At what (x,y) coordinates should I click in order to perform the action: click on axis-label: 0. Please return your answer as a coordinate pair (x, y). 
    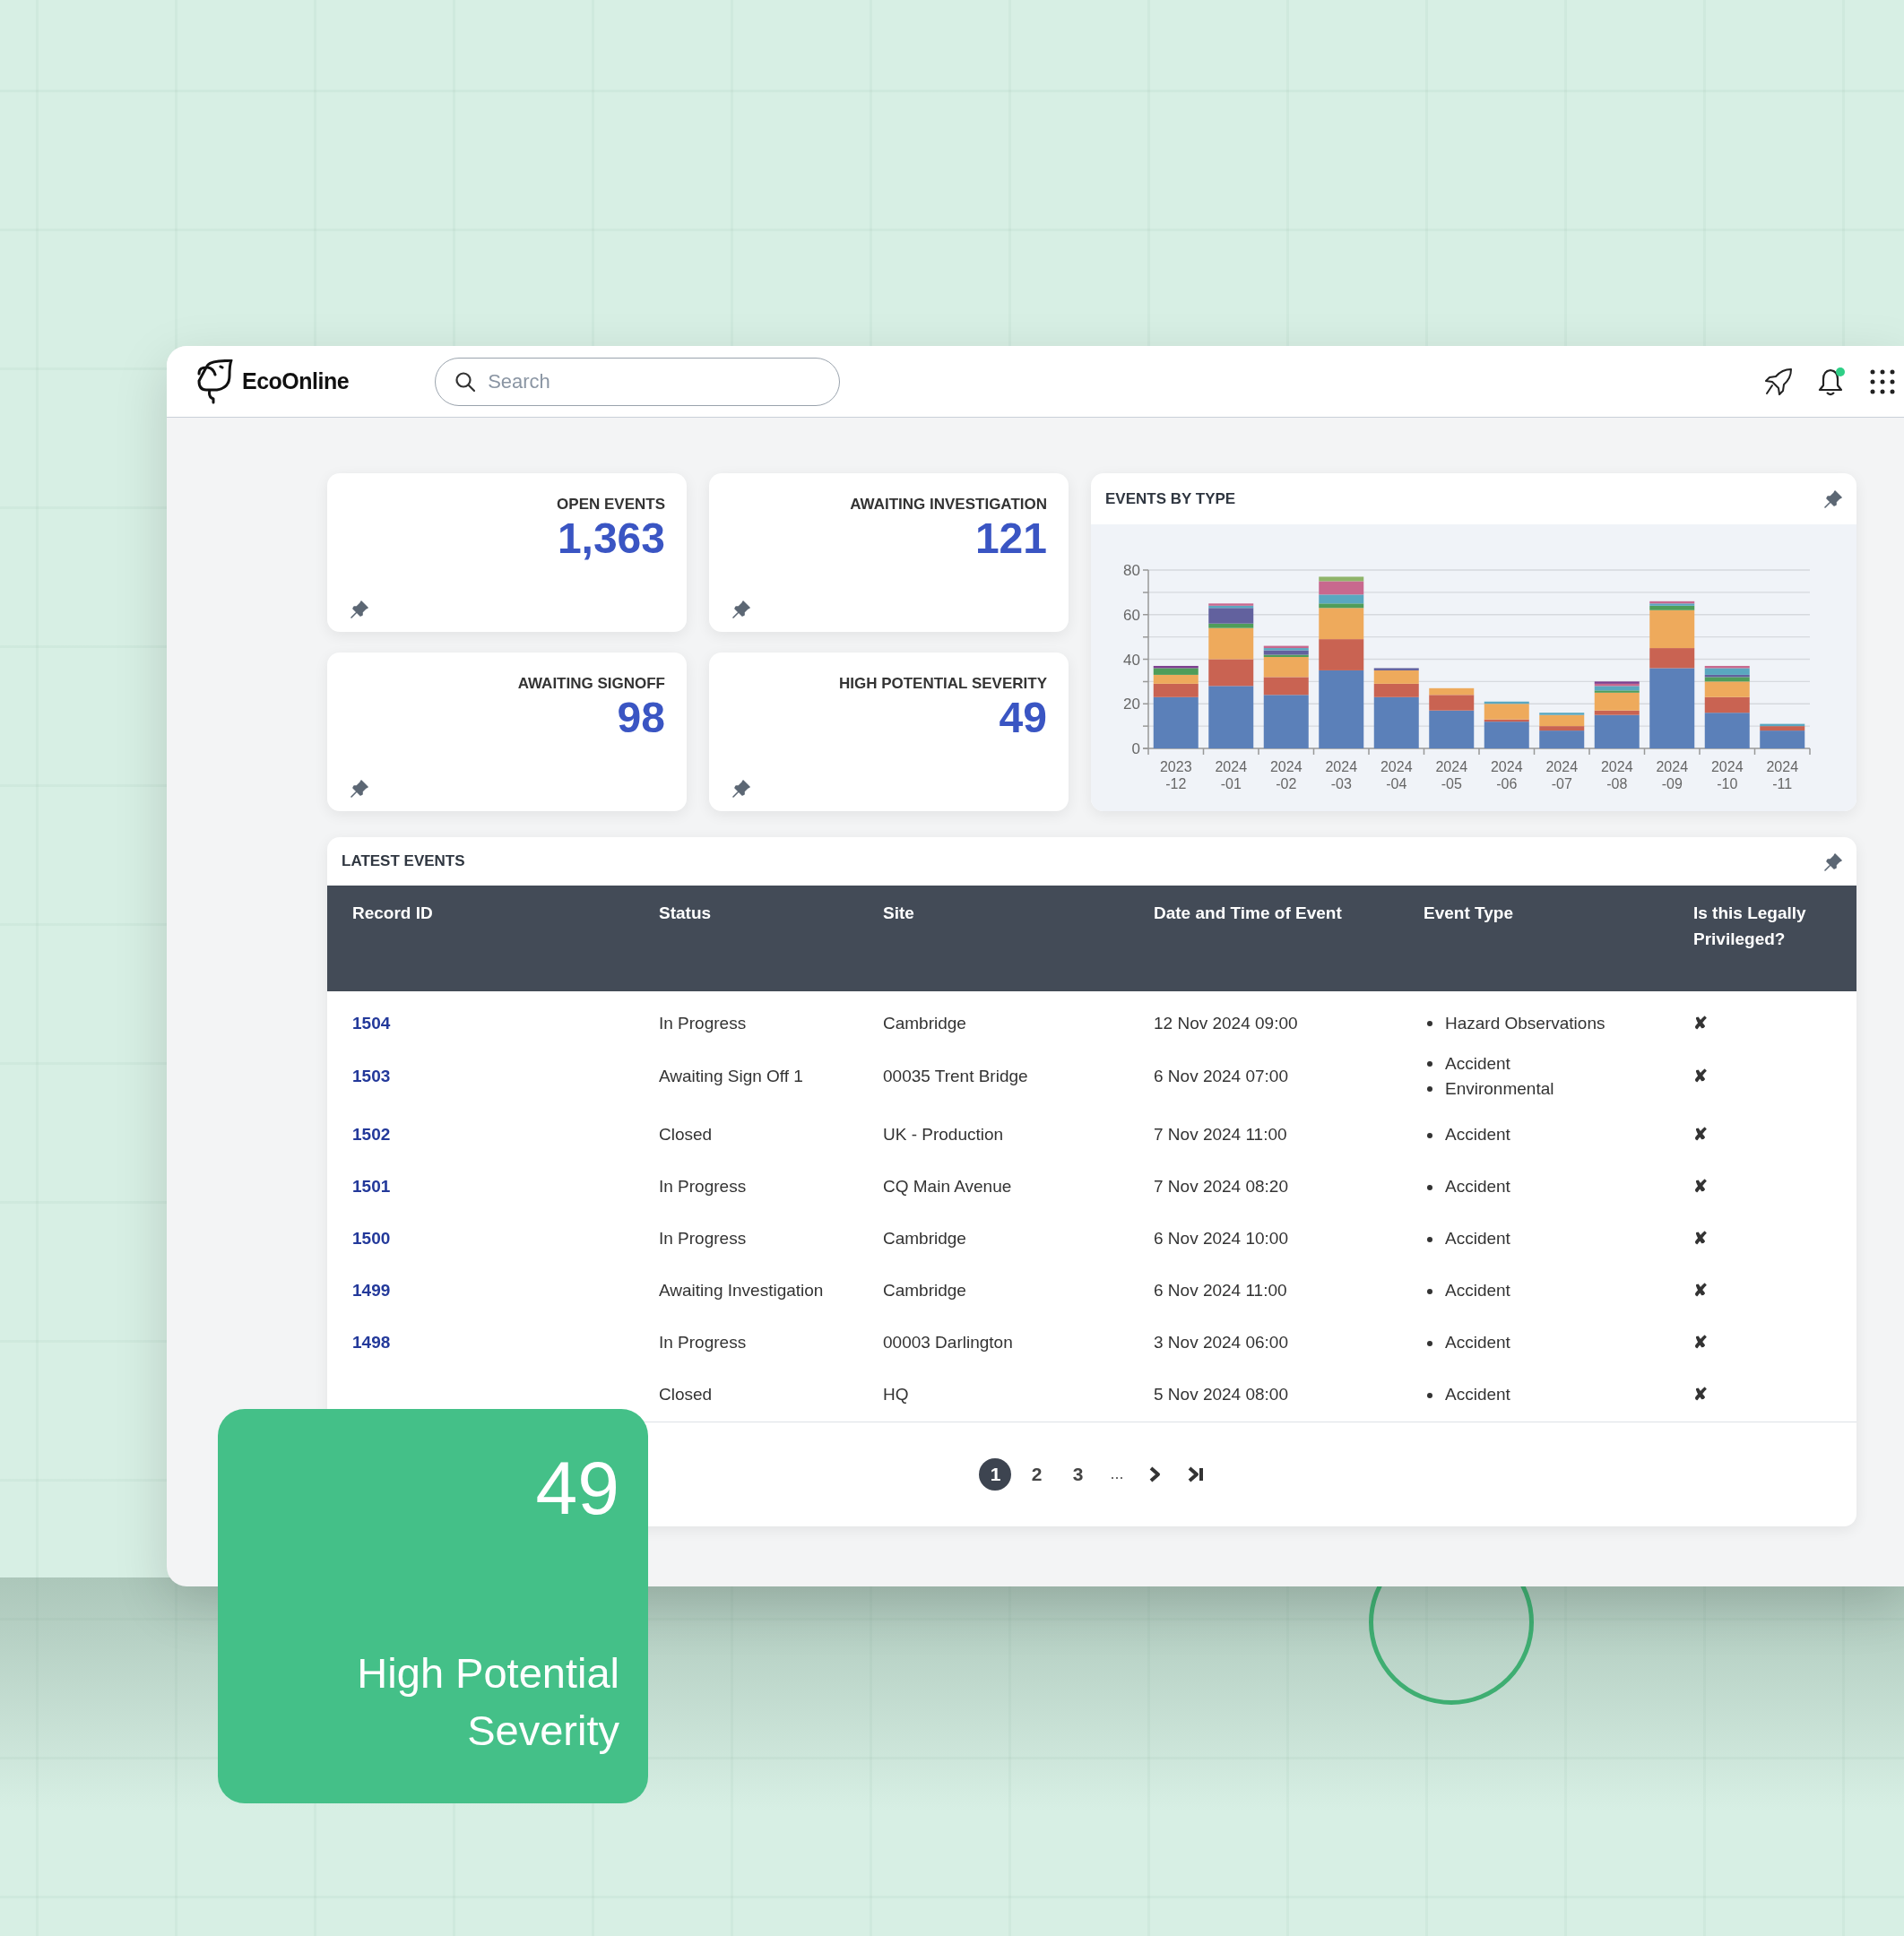
    Looking at the image, I should click on (1135, 748).